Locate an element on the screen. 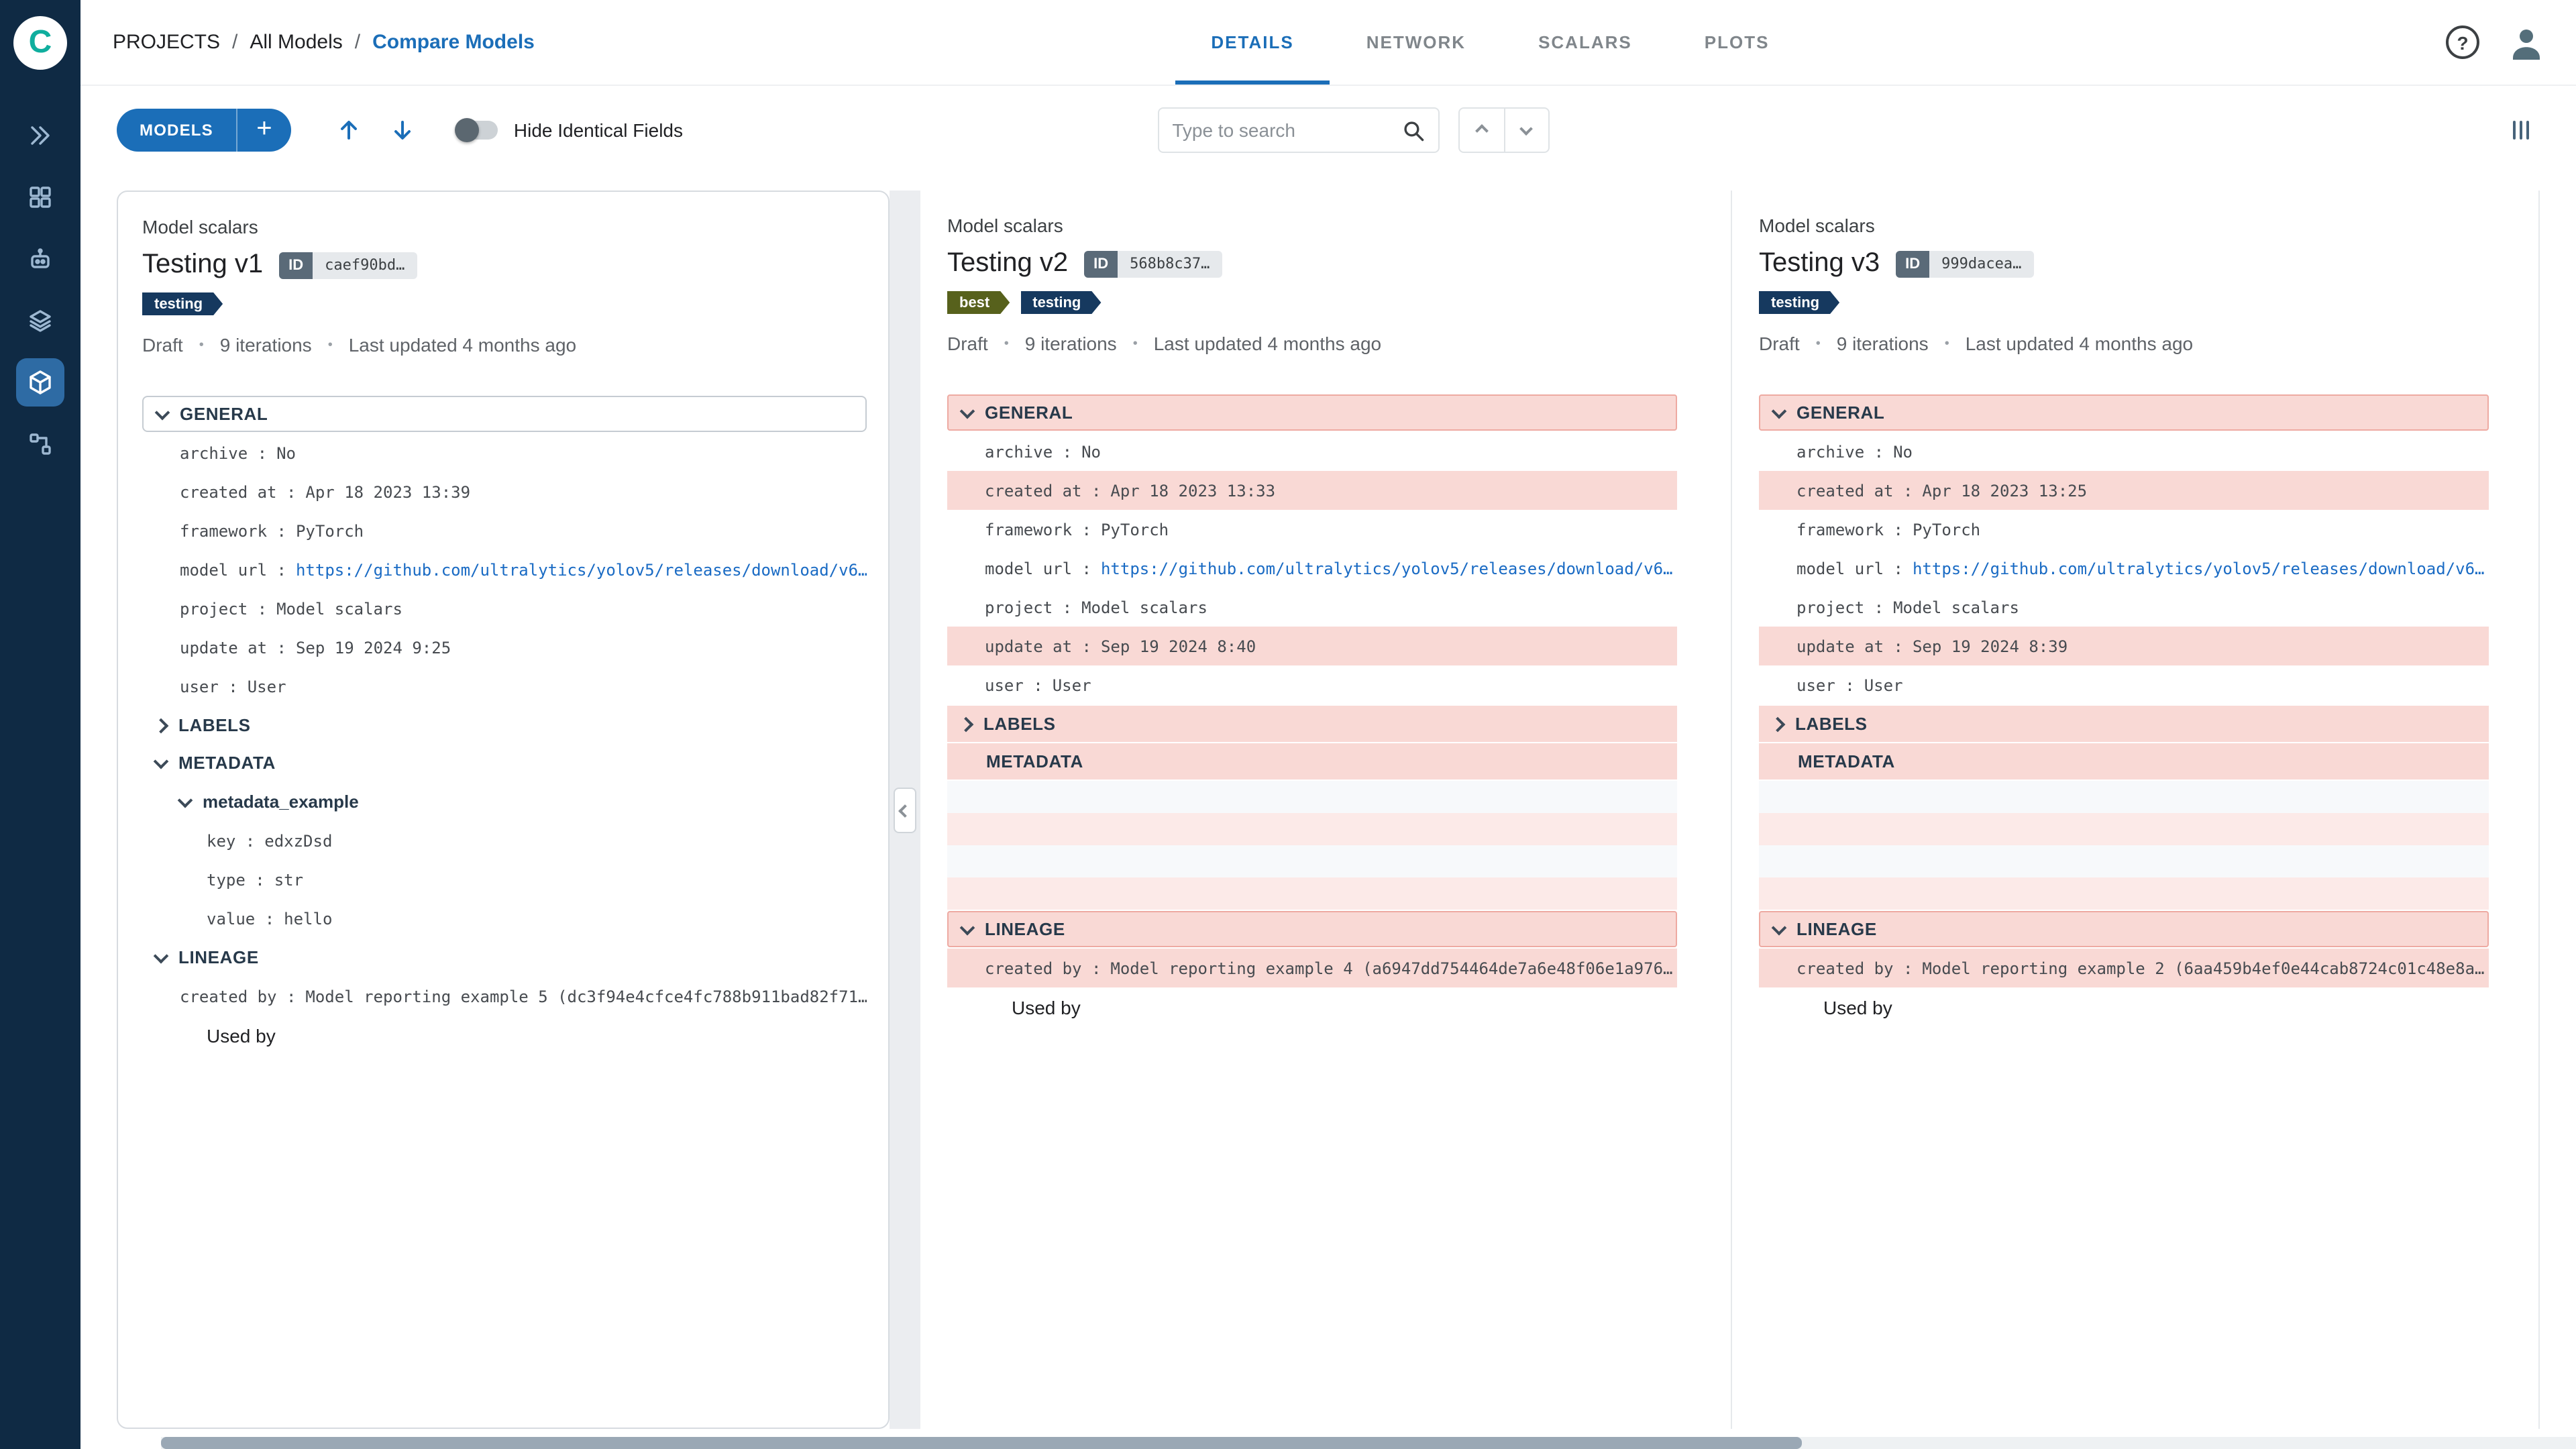 This screenshot has width=2576, height=1449. field-key: created at : is located at coordinates (1854, 490).